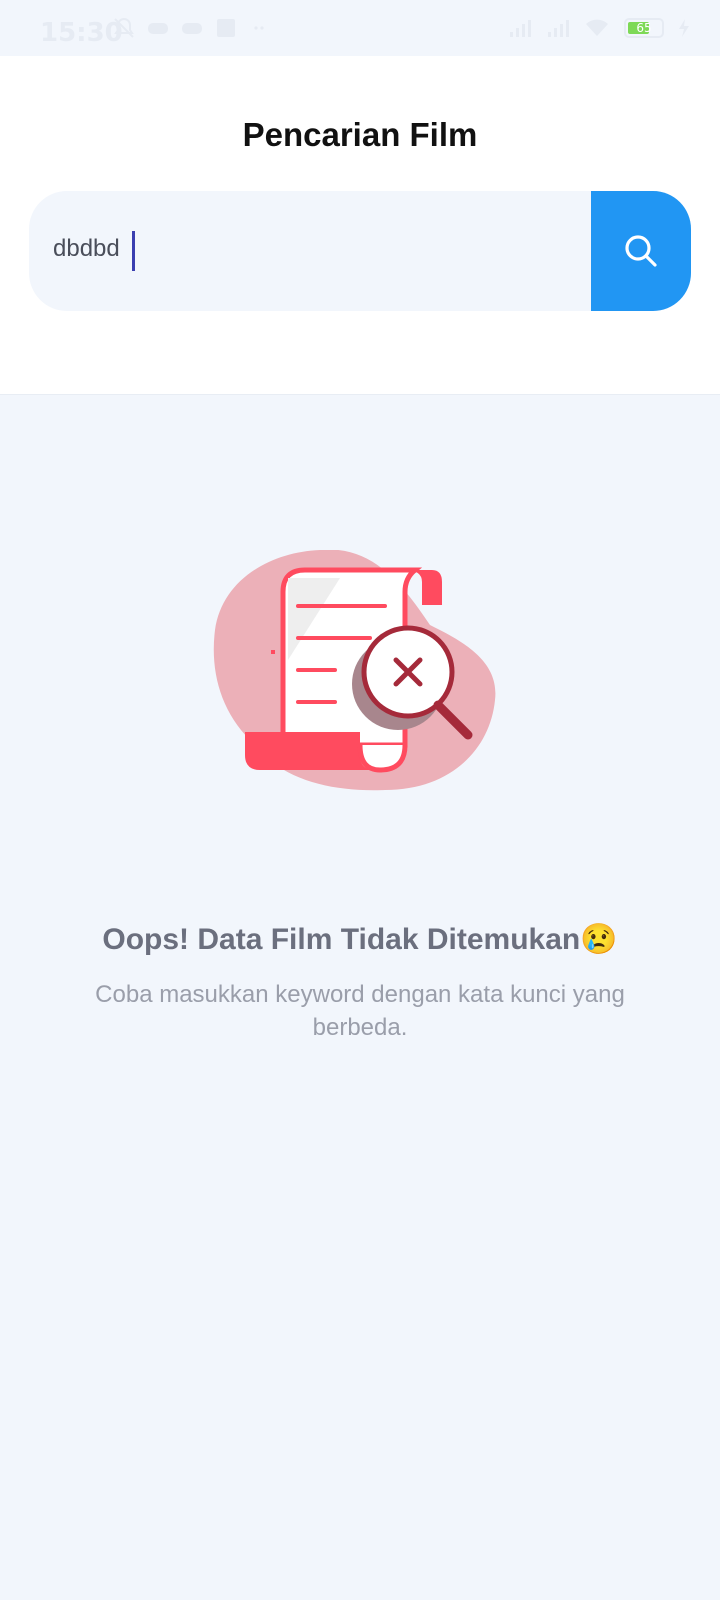 This screenshot has width=720, height=1600. I want to click on notification-muted-icon, so click(124, 27).